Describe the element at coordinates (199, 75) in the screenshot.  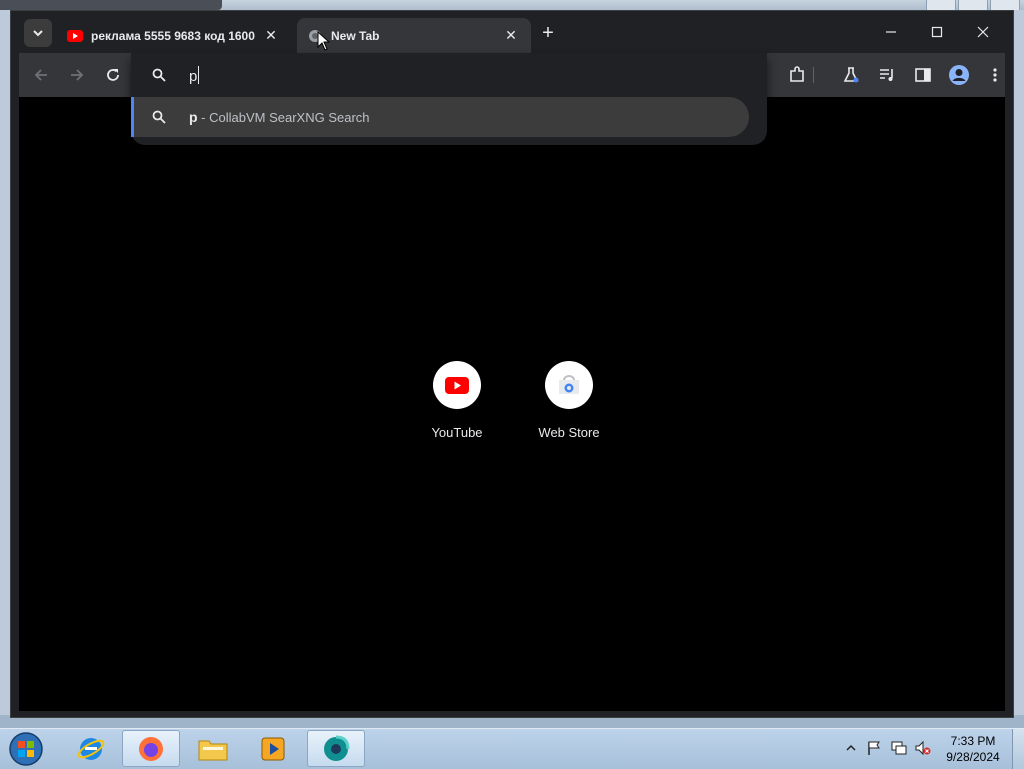
I see `text-caret` at that location.